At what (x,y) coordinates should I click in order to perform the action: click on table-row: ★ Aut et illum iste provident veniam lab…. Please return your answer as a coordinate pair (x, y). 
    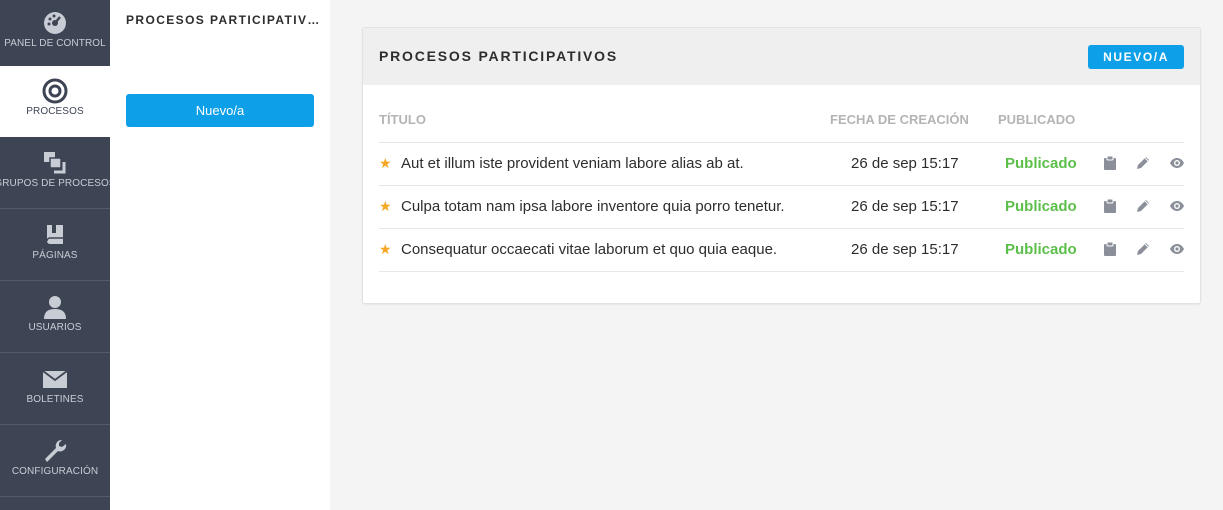
    Looking at the image, I should click on (781, 164).